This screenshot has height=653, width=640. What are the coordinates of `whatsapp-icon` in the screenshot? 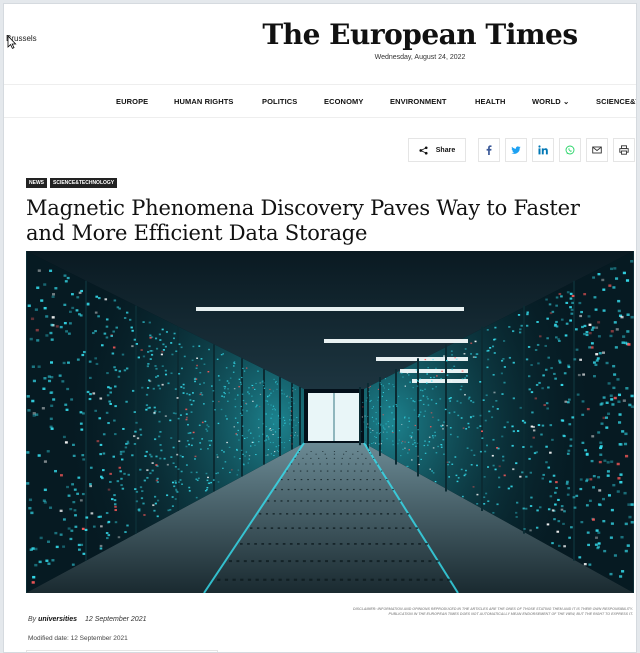 It's located at (570, 150).